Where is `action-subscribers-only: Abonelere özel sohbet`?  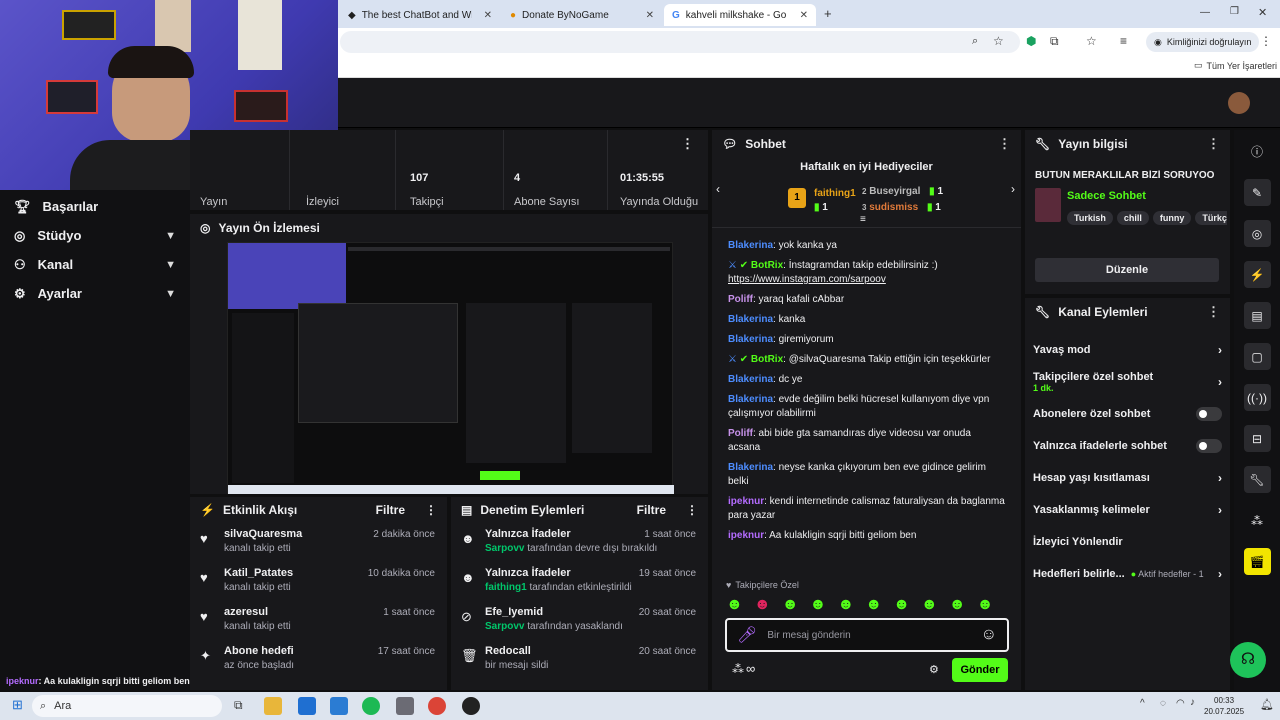
action-subscribers-only: Abonelere özel sohbet is located at coordinates (1127, 414).